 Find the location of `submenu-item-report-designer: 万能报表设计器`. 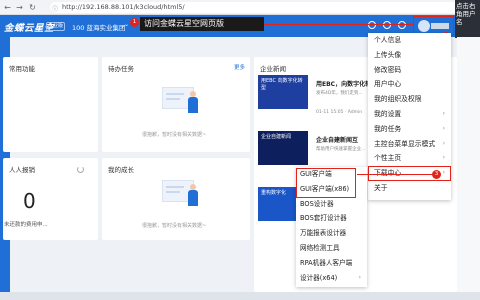

submenu-item-report-designer: 万能报表设计器 is located at coordinates (331, 233).